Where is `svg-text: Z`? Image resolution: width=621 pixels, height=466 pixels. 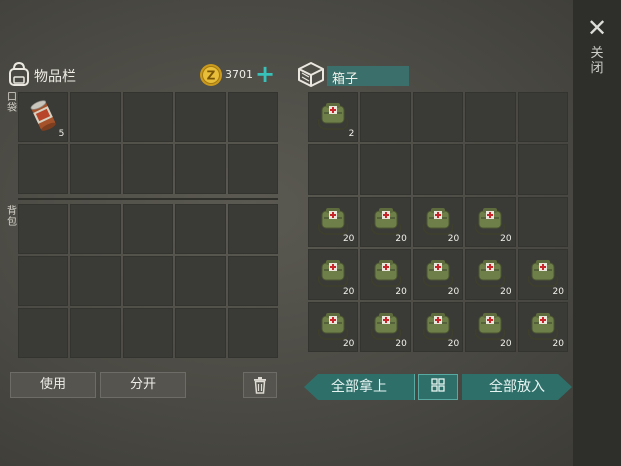 svg-text: Z is located at coordinates (211, 76).